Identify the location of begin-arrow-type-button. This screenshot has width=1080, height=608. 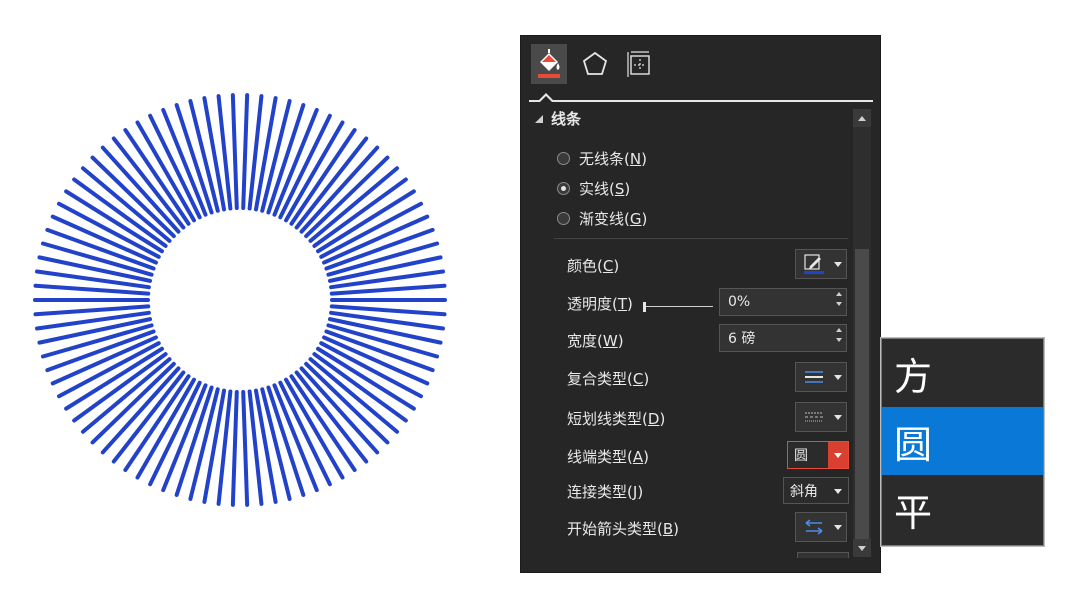
(821, 527).